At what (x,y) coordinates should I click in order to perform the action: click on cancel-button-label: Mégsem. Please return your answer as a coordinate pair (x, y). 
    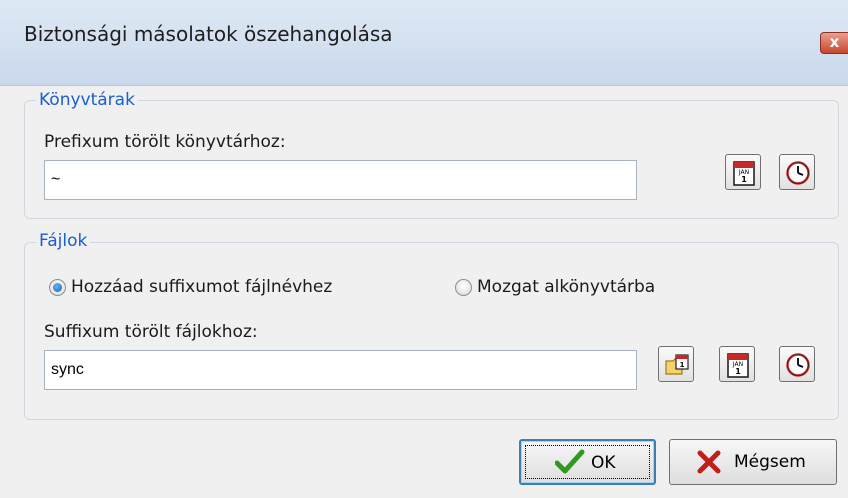
    Looking at the image, I should click on (770, 462).